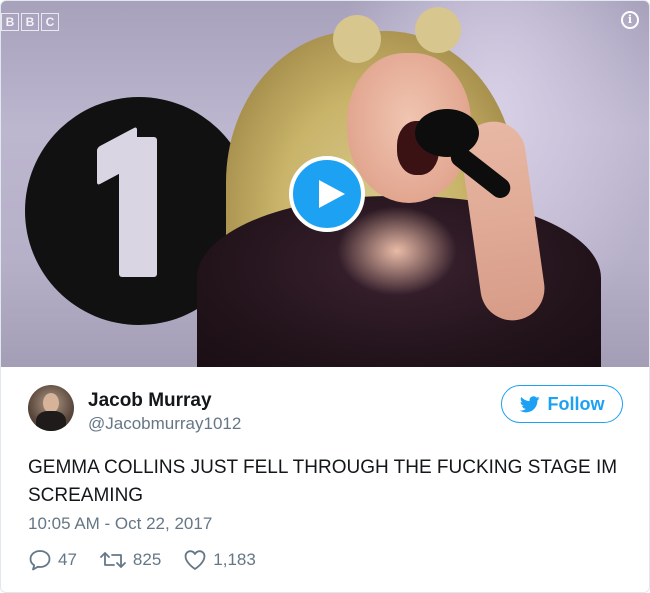  I want to click on twitter-bird-icon, so click(529, 403).